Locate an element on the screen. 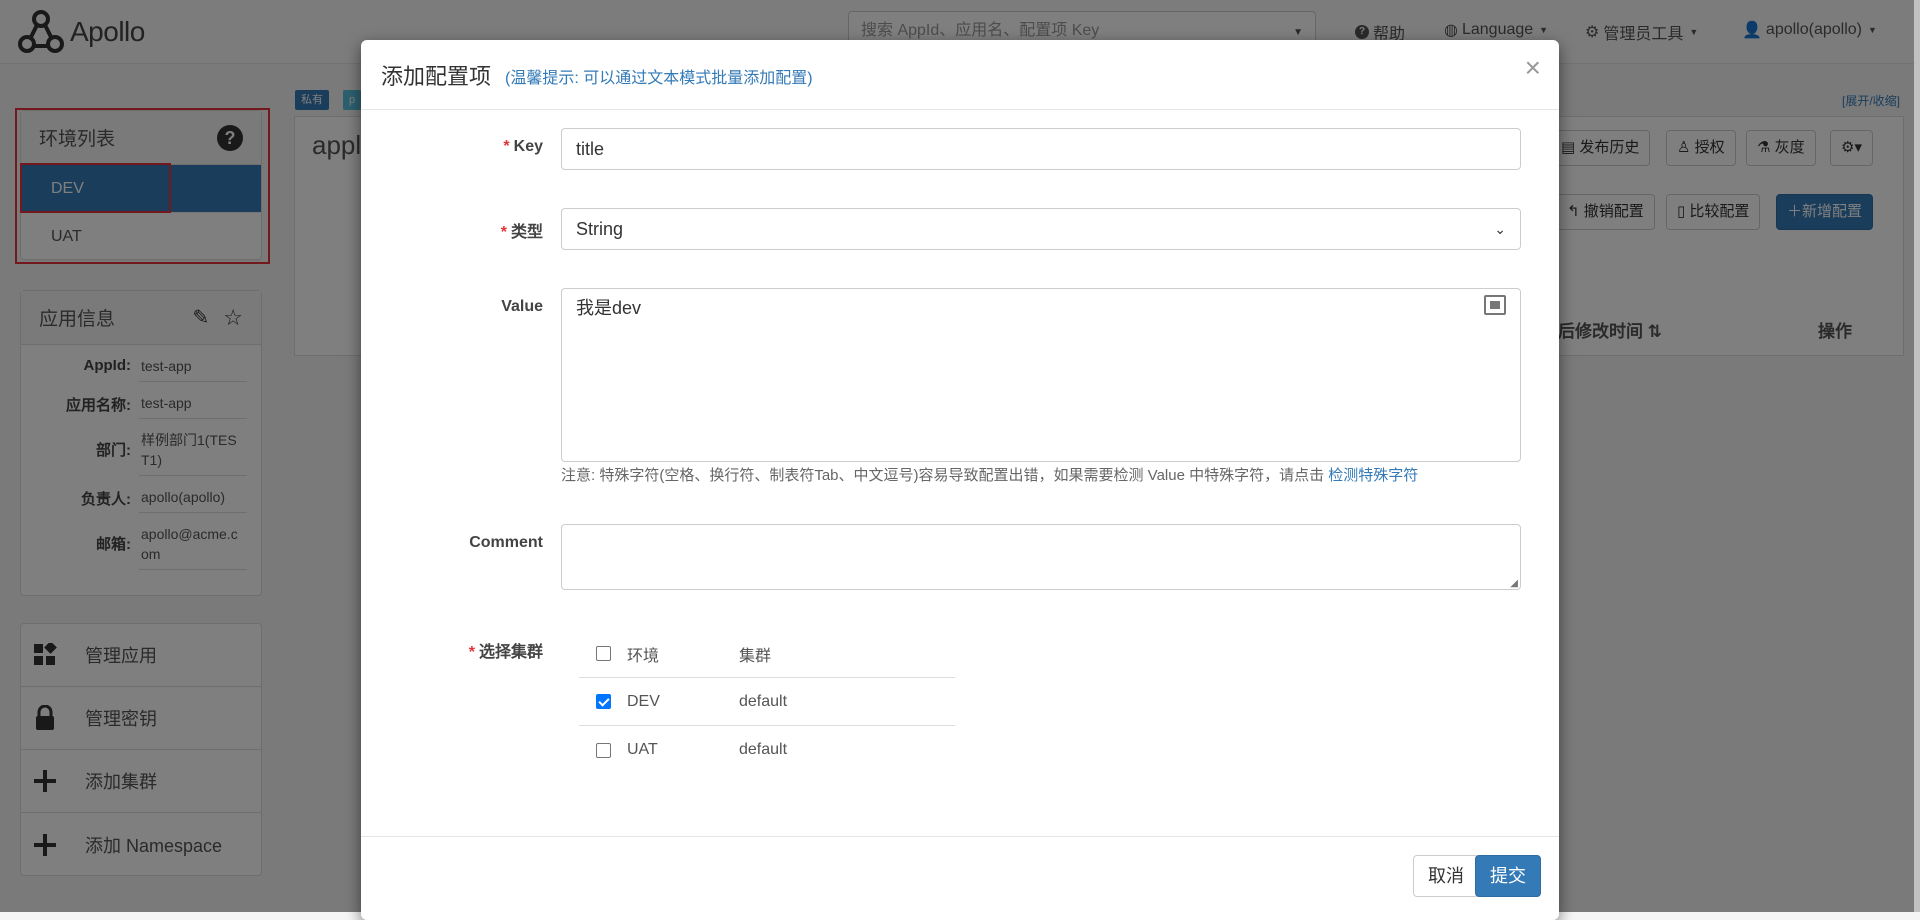  modal-footer: 取消 提交 is located at coordinates (960, 878).